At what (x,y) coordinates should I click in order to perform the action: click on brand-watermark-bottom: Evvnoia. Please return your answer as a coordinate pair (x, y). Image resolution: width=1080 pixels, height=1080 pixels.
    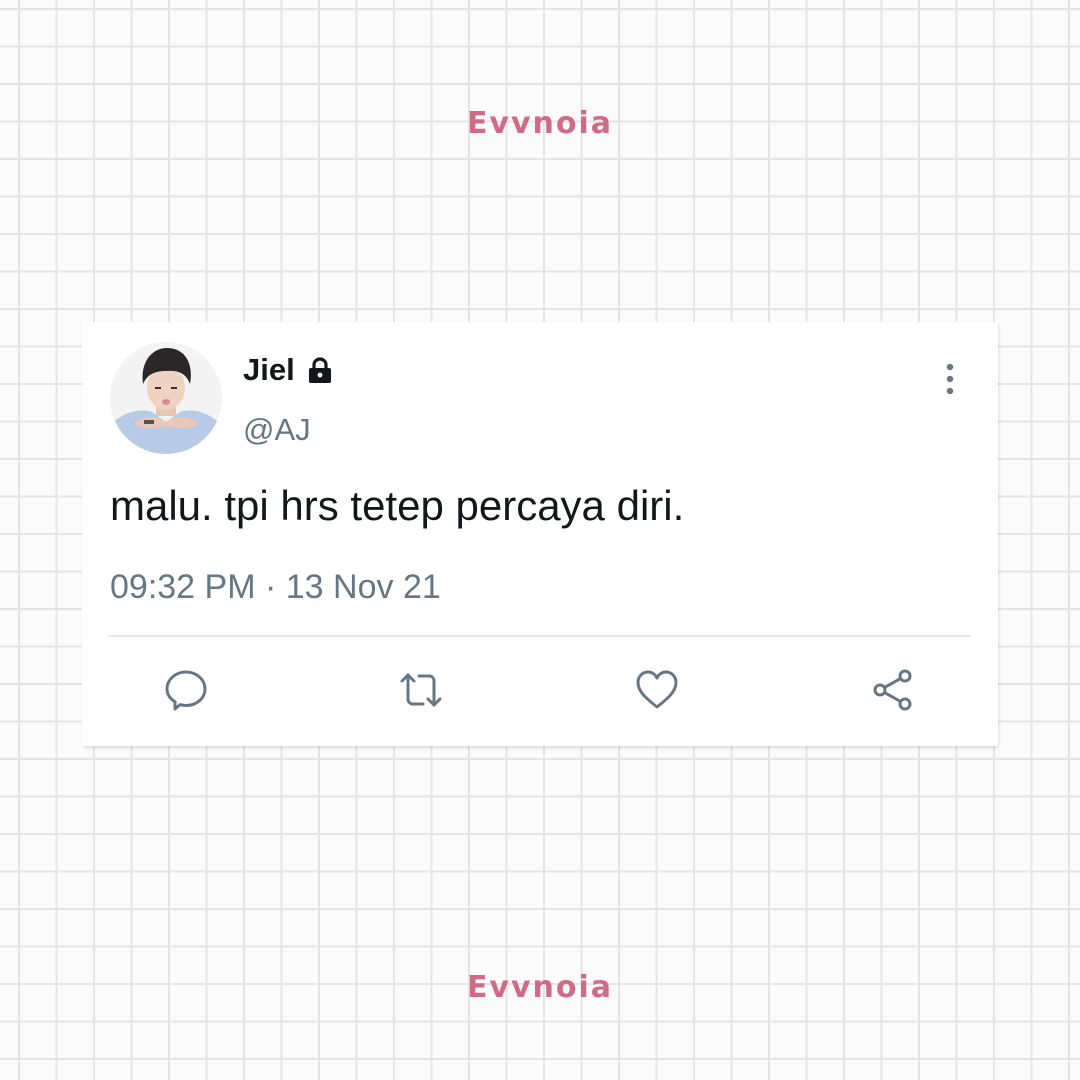
    Looking at the image, I should click on (540, 987).